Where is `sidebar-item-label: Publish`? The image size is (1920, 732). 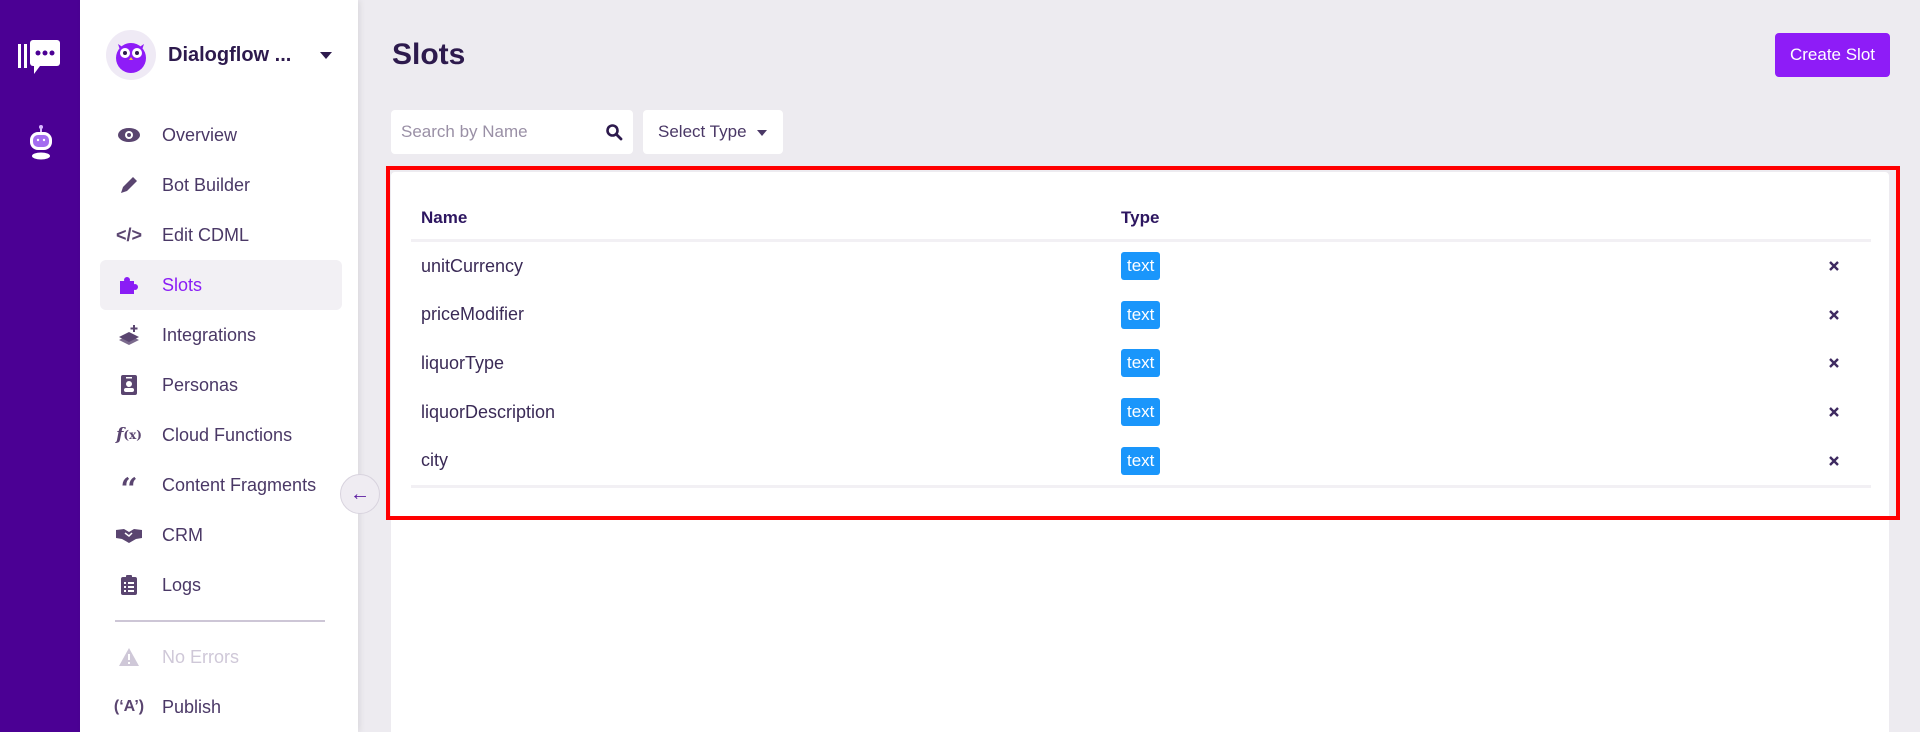
sidebar-item-label: Publish is located at coordinates (192, 706).